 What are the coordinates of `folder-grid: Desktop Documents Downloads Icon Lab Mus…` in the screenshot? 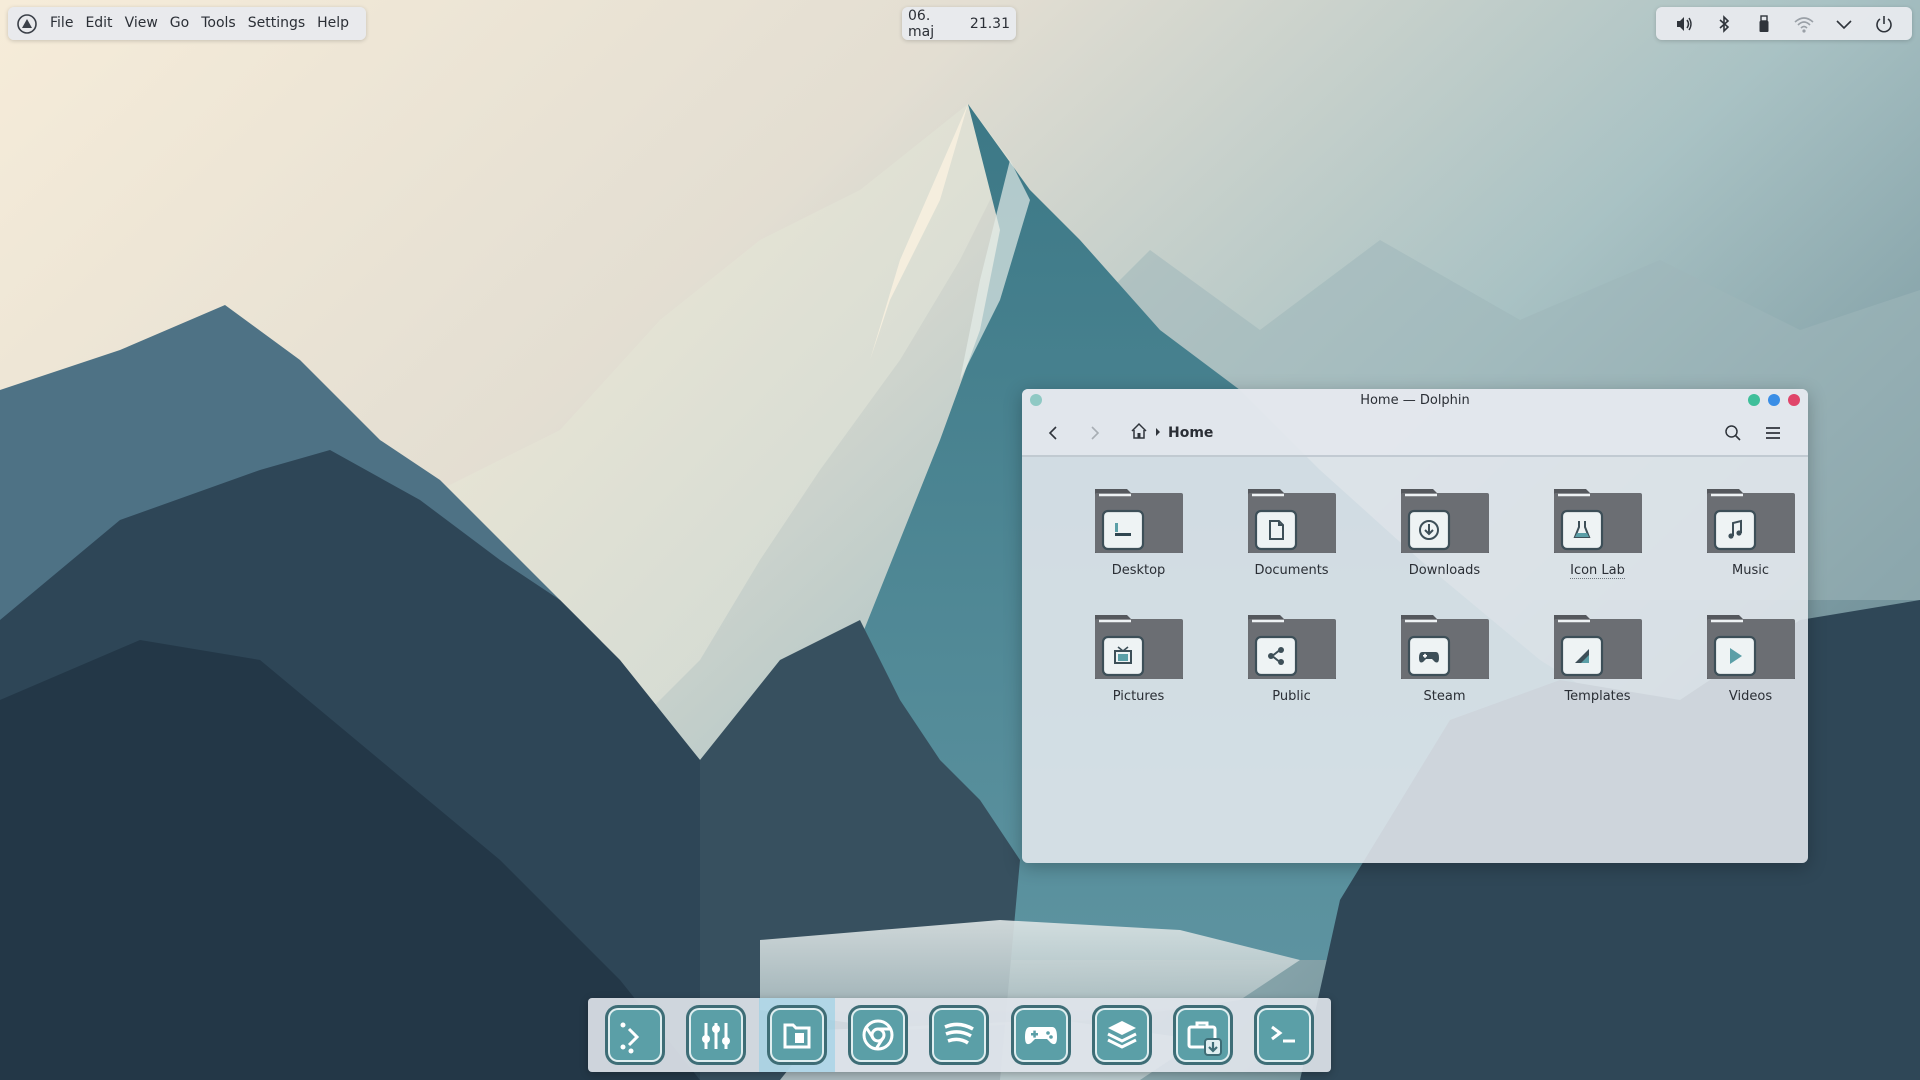 It's located at (1435, 607).